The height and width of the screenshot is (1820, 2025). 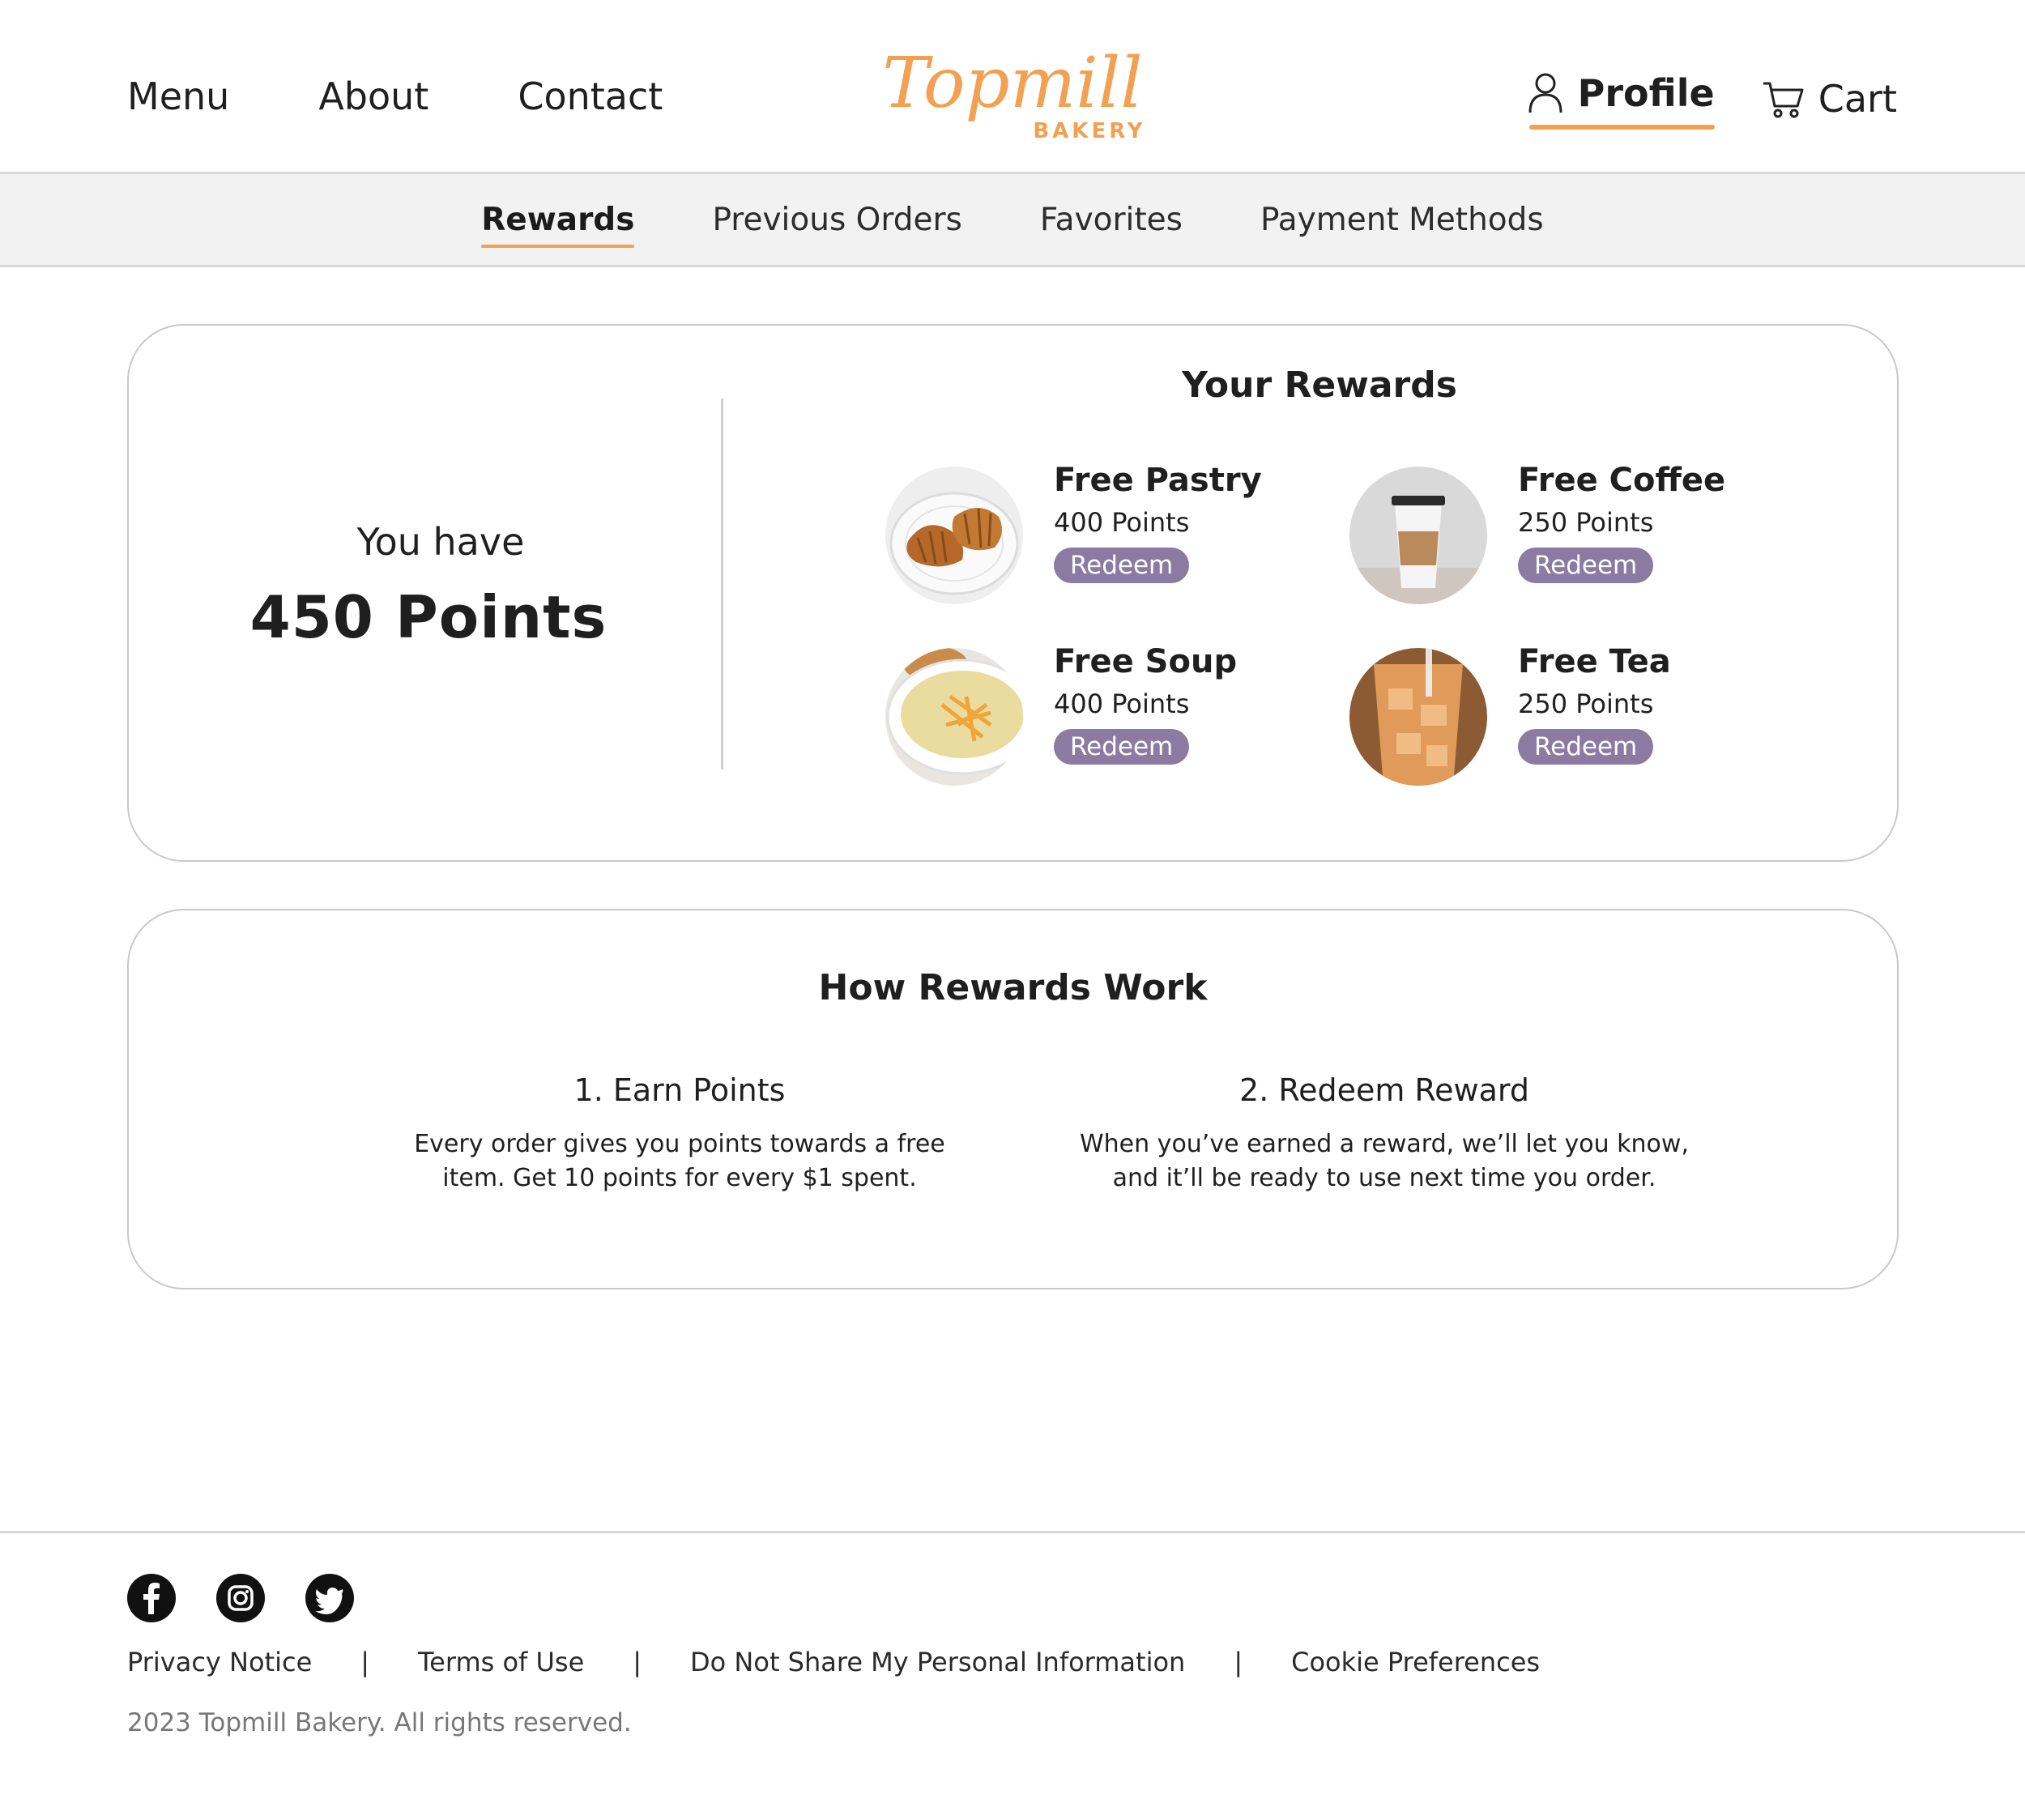 I want to click on nav-about-link: About, so click(x=373, y=96).